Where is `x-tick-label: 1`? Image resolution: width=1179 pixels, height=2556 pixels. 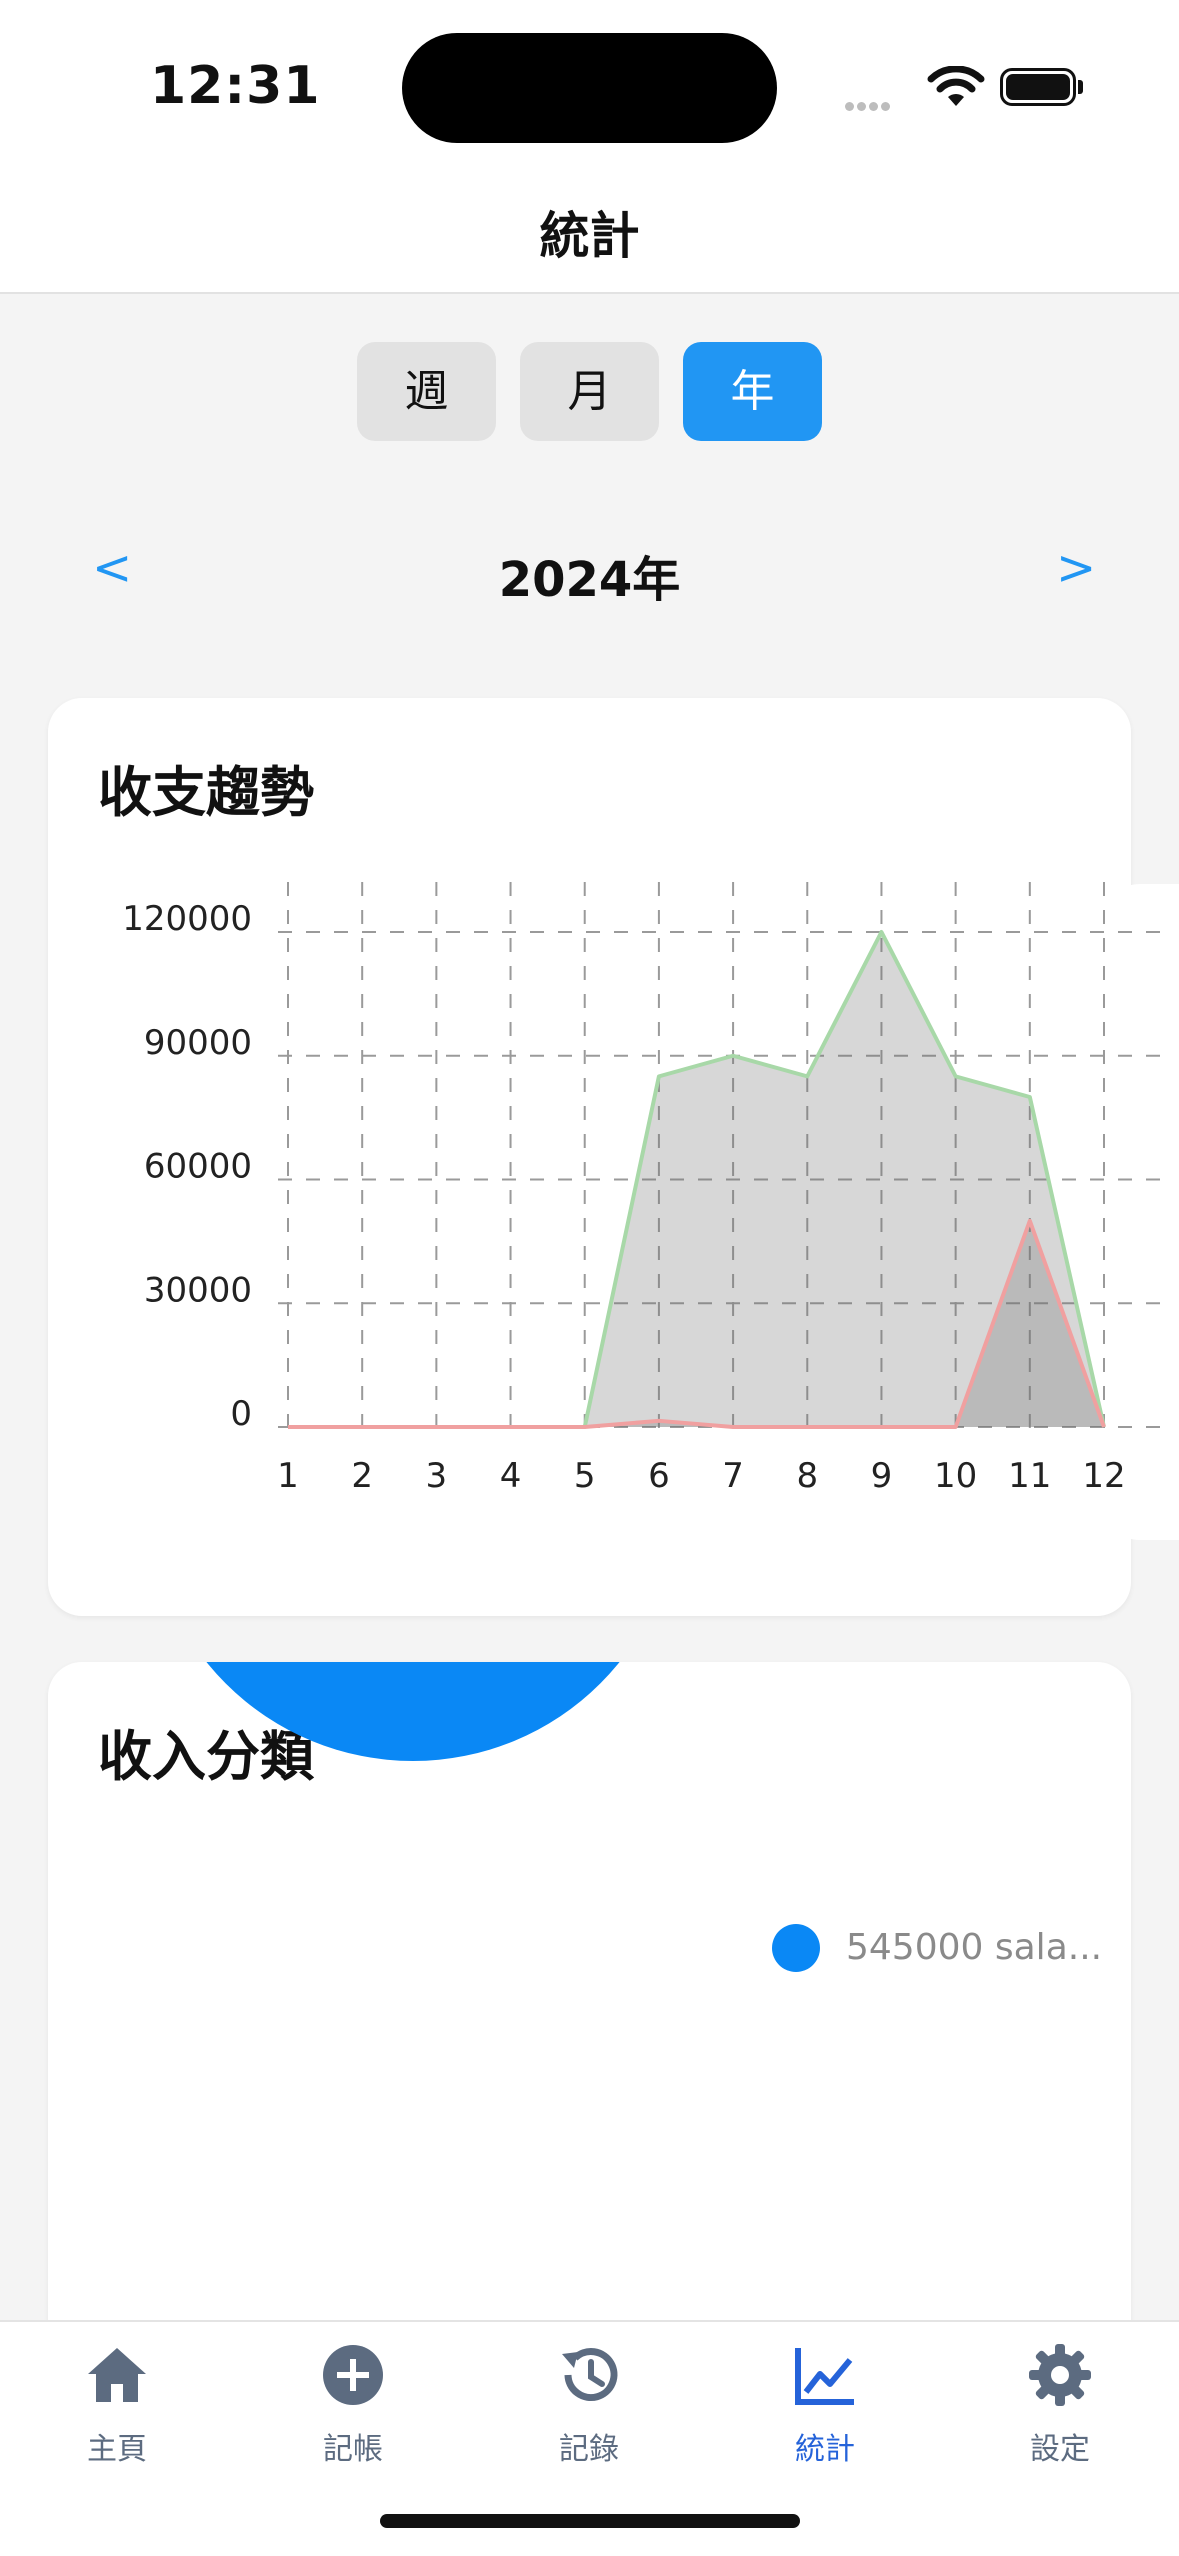
x-tick-label: 1 is located at coordinates (288, 1476).